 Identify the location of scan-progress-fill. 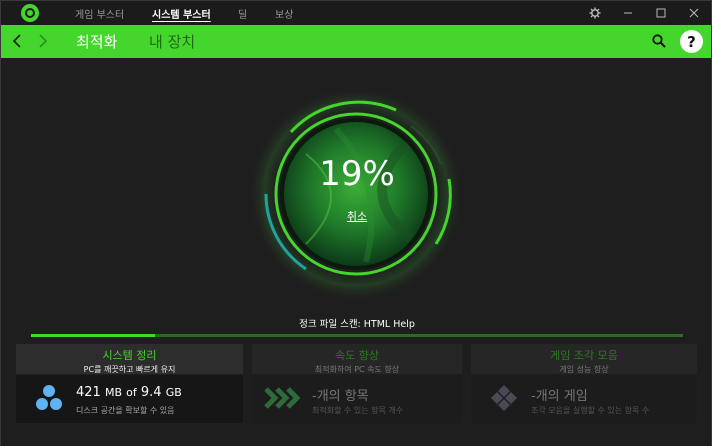
(93, 335).